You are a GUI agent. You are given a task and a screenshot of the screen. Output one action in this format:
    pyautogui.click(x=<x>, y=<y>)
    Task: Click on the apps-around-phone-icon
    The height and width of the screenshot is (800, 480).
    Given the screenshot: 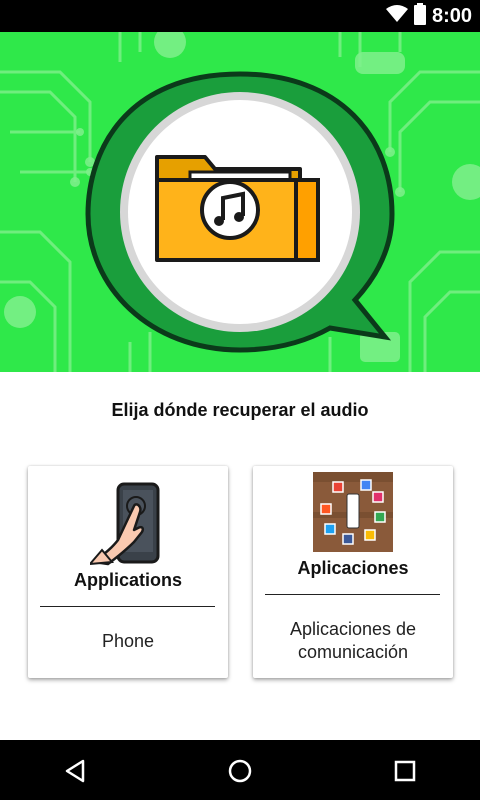 What is the action you would take?
    pyautogui.click(x=353, y=514)
    